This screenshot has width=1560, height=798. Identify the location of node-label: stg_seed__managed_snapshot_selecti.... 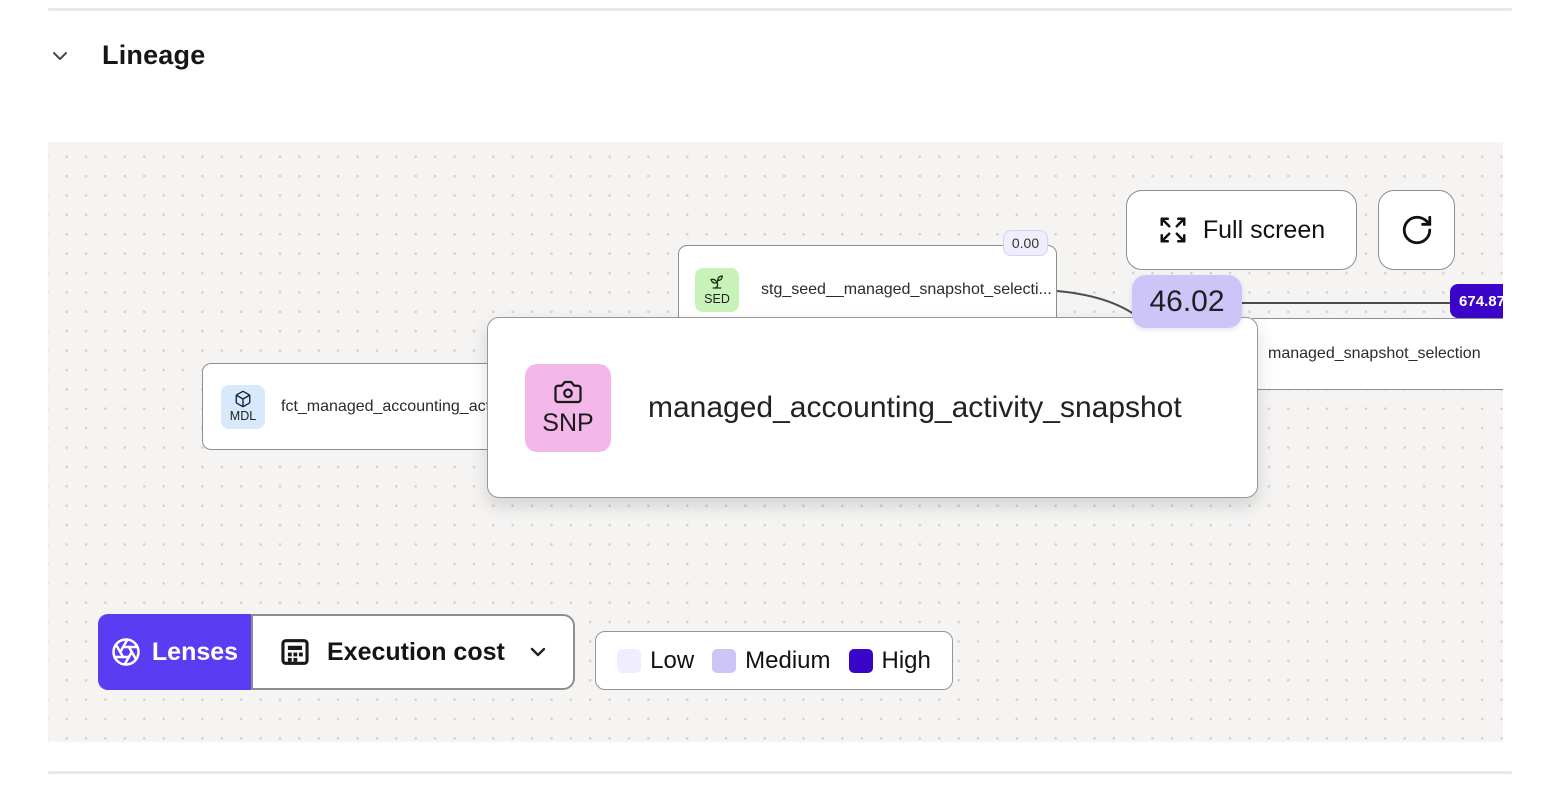
(906, 289).